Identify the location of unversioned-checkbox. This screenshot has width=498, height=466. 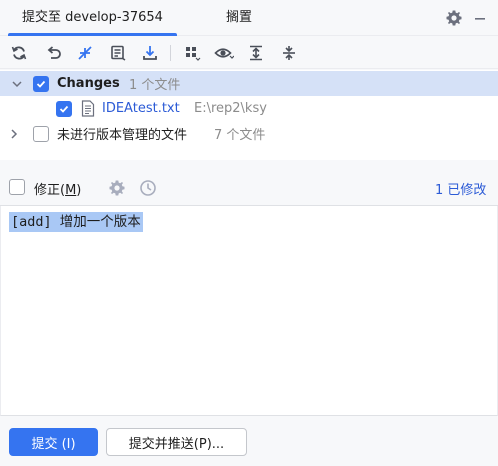
(41, 133).